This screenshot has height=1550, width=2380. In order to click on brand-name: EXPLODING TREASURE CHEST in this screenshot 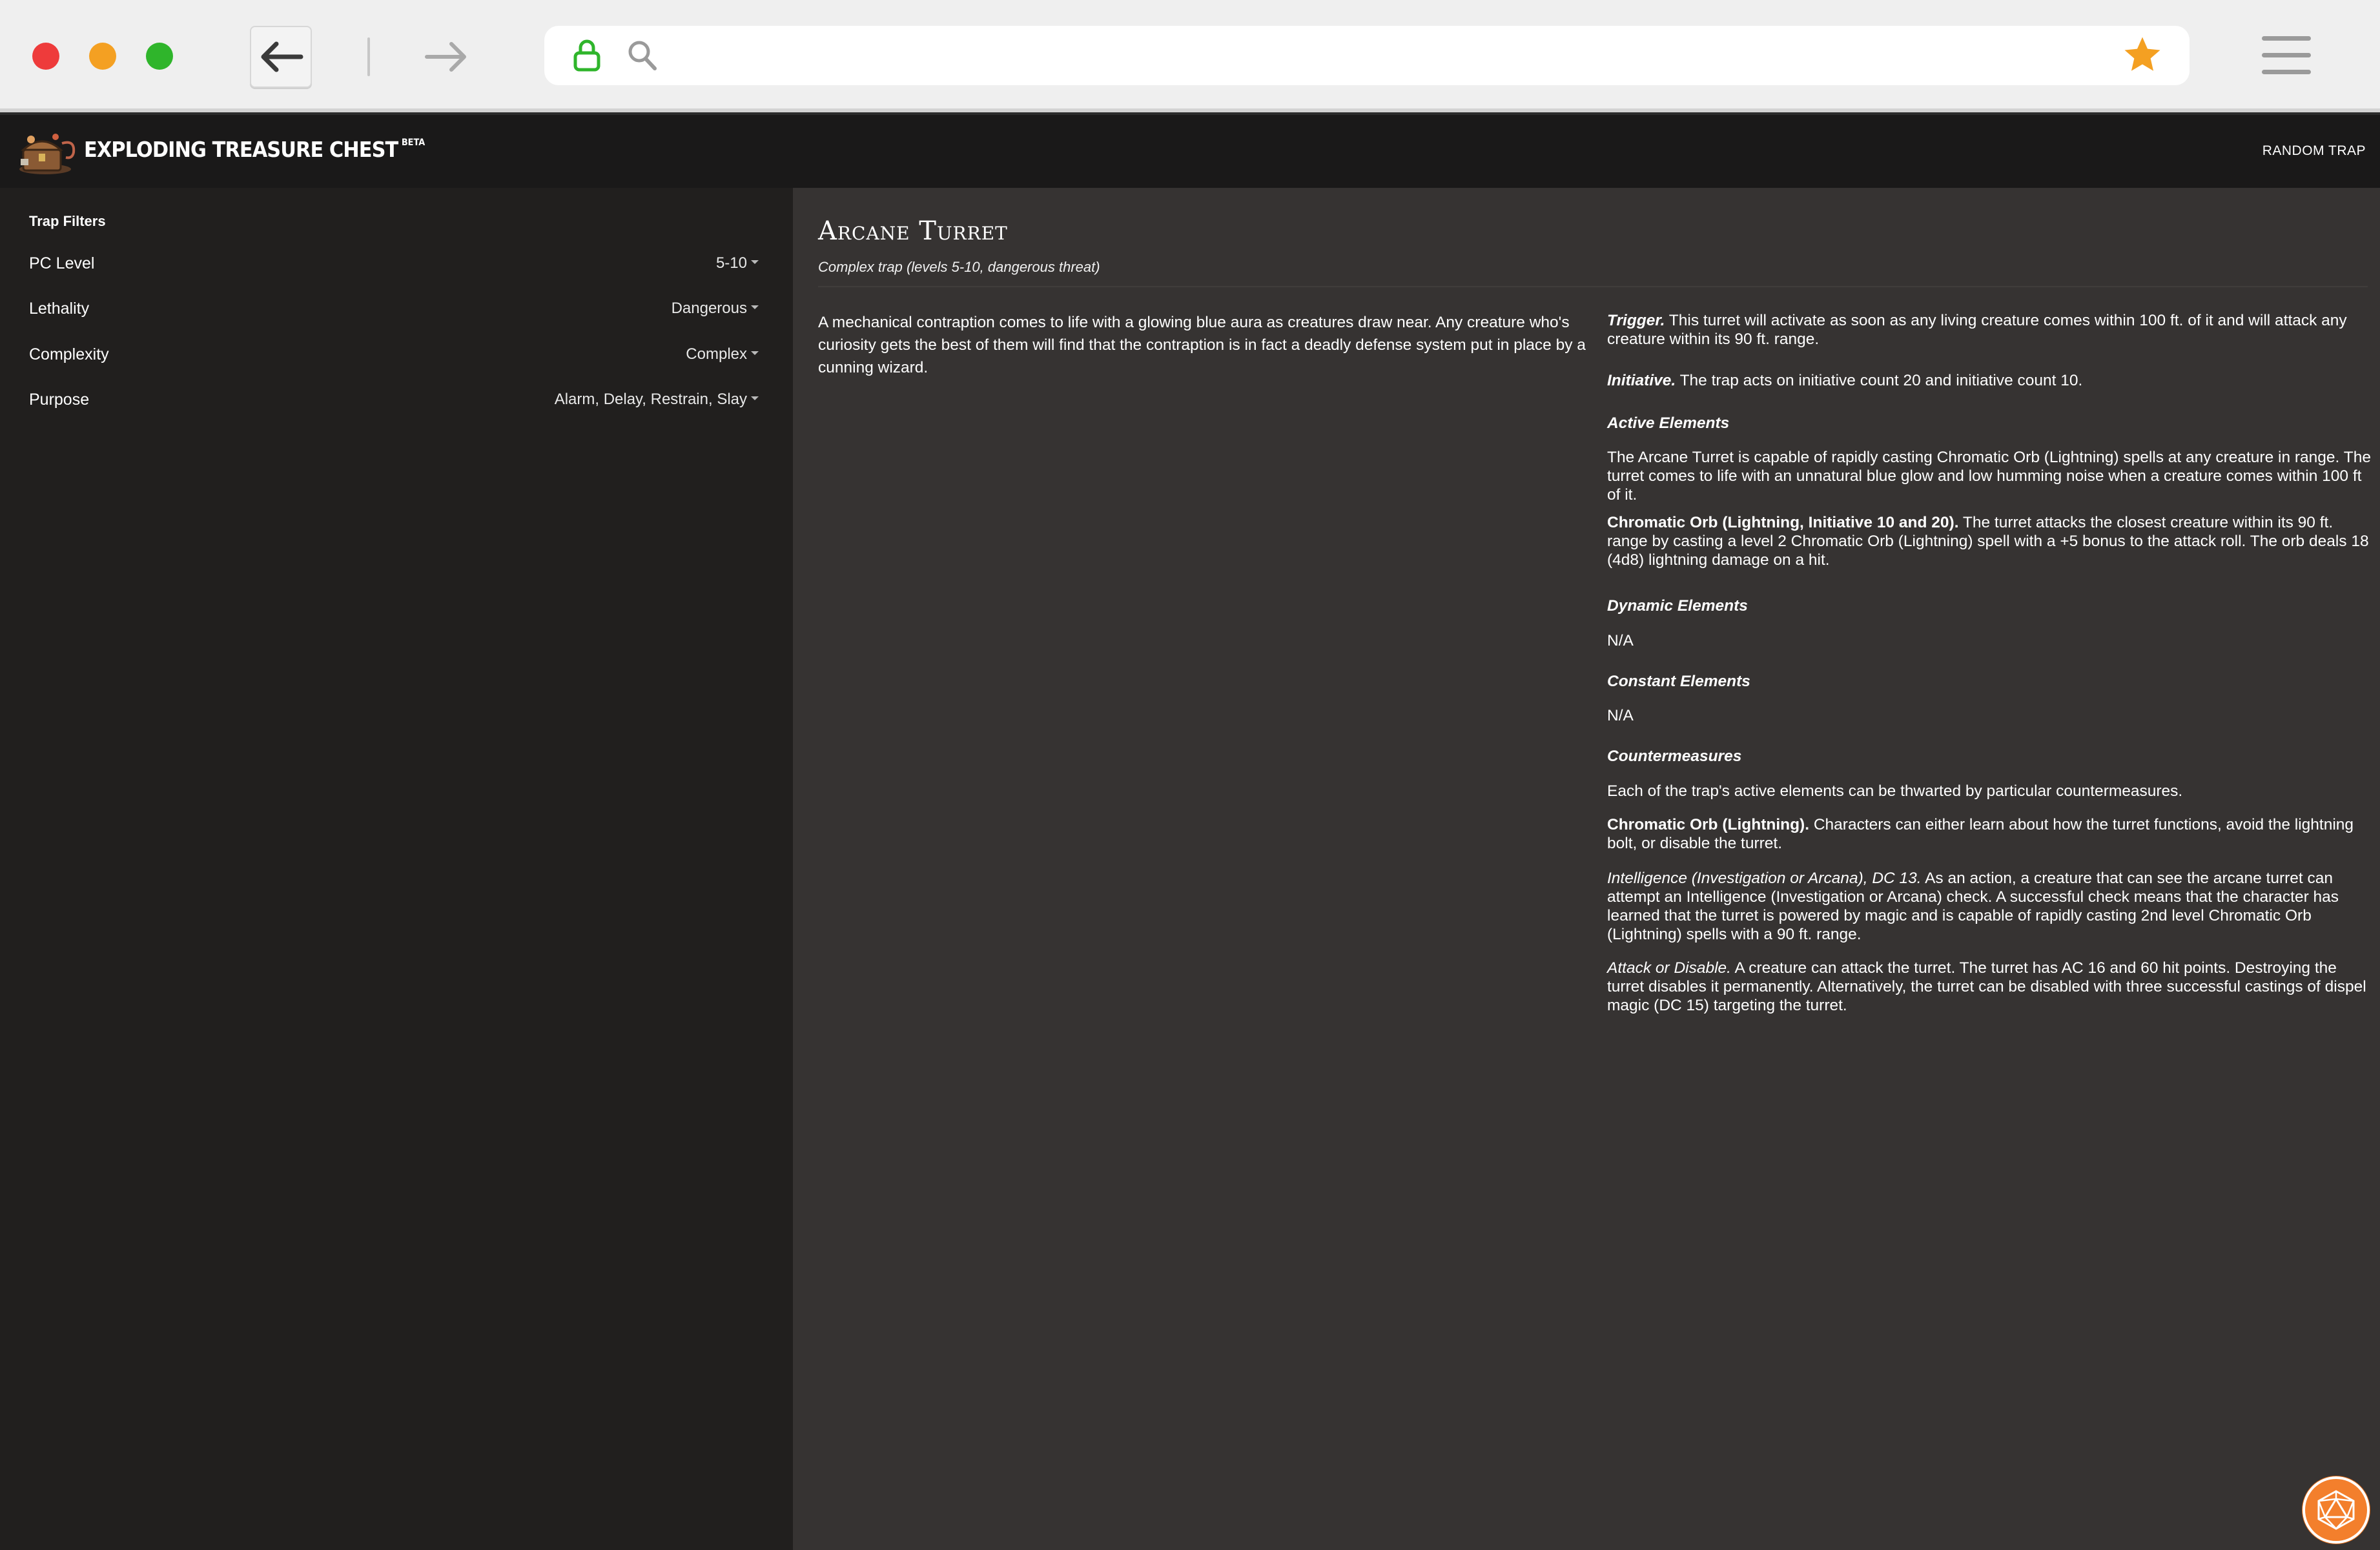, I will do `click(241, 150)`.